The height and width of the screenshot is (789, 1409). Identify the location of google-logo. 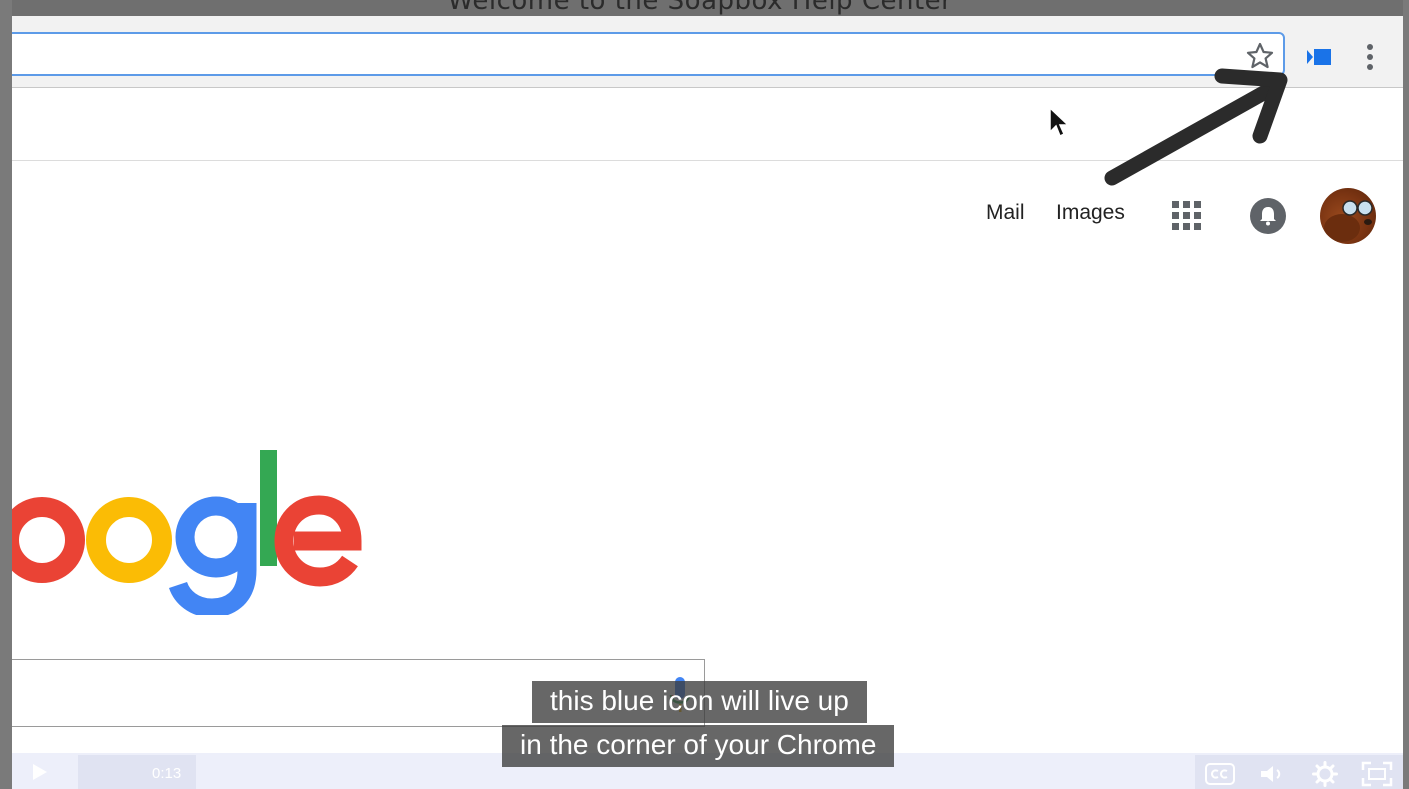
(187, 532).